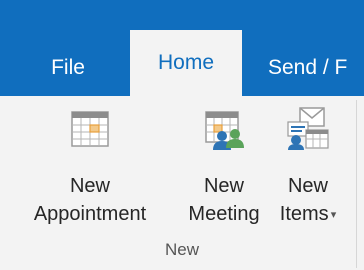 Image resolution: width=364 pixels, height=270 pixels. I want to click on new-items-label-line2: Items ▾, so click(308, 214).